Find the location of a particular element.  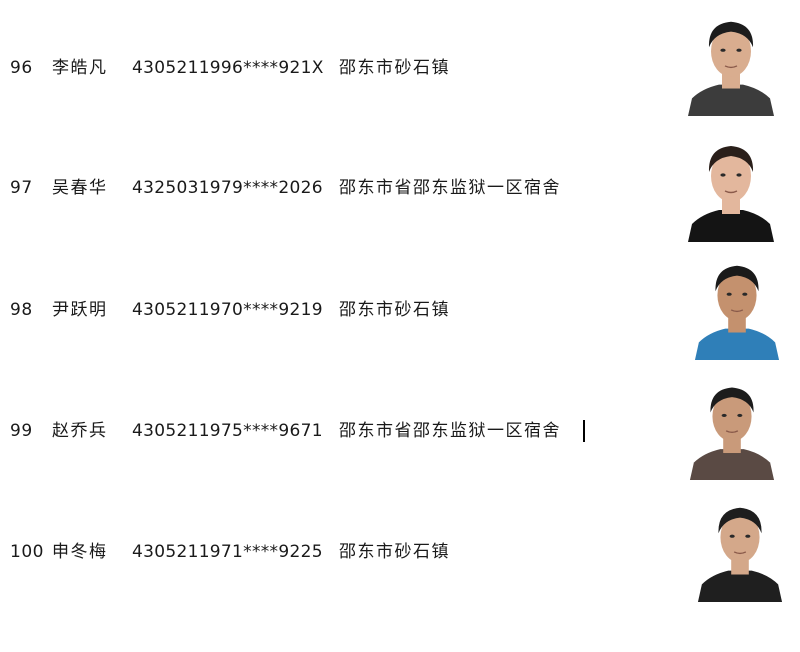

entry-id-number: 4325031979****2026 is located at coordinates (227, 188).